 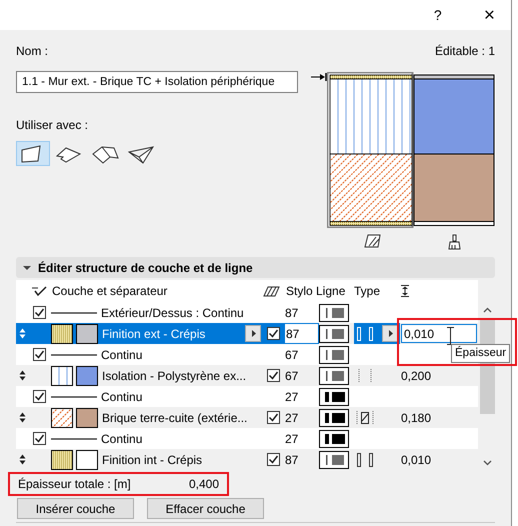 What do you see at coordinates (75, 508) in the screenshot?
I see `insert-button: Insérer couche` at bounding box center [75, 508].